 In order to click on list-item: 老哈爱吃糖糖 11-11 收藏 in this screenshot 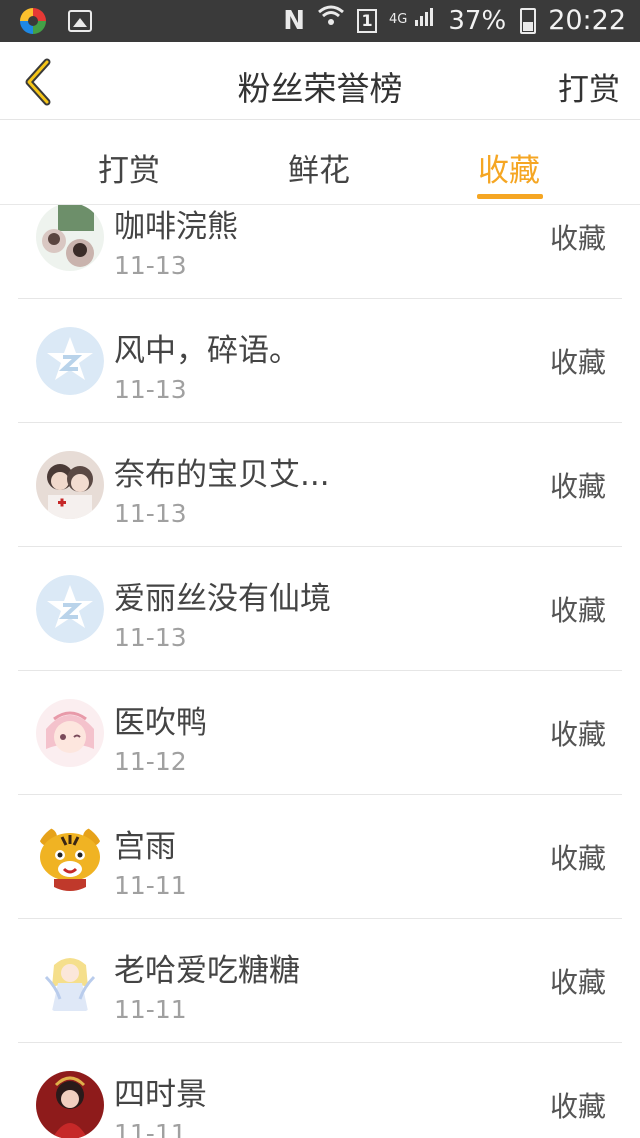, I will do `click(320, 981)`.